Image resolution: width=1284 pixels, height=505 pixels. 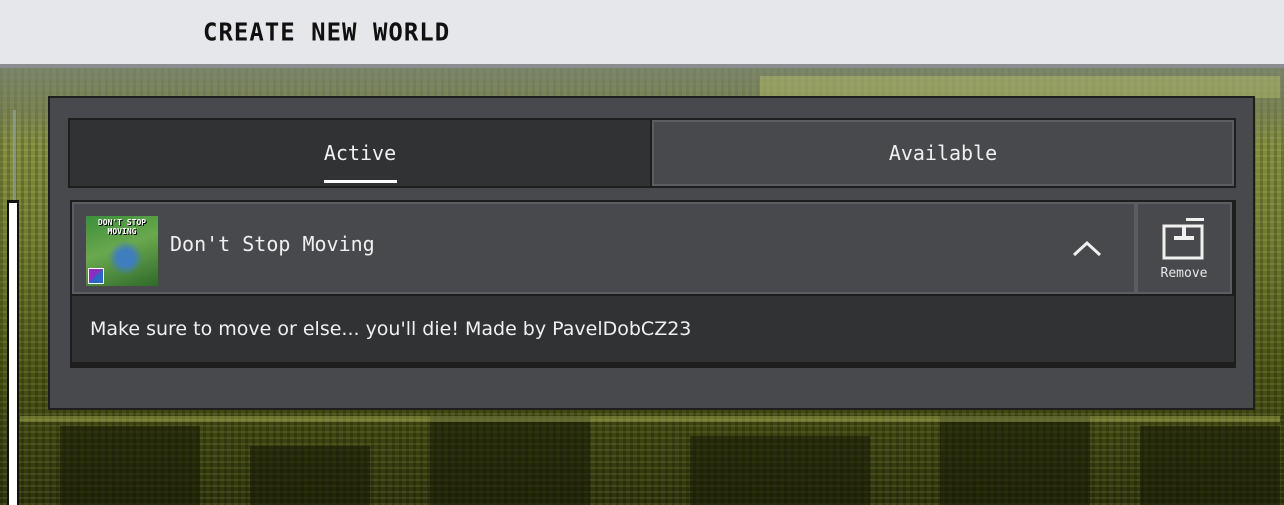 What do you see at coordinates (96, 276) in the screenshot?
I see `creator-logo` at bounding box center [96, 276].